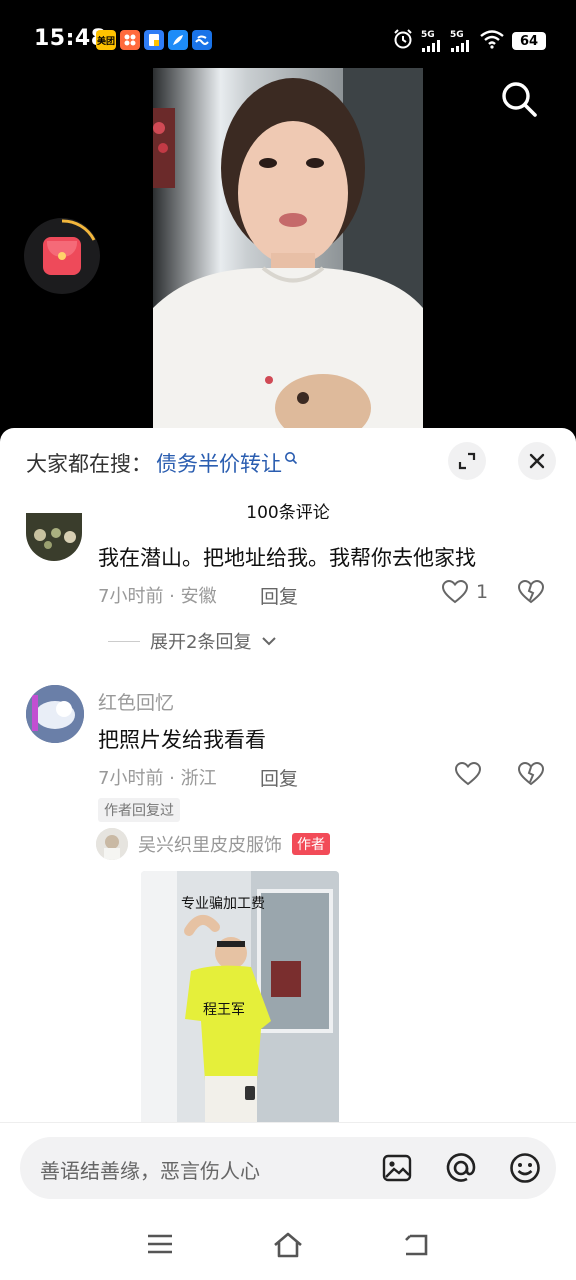 This screenshot has width=576, height=1280. What do you see at coordinates (519, 101) in the screenshot?
I see `search-icon` at bounding box center [519, 101].